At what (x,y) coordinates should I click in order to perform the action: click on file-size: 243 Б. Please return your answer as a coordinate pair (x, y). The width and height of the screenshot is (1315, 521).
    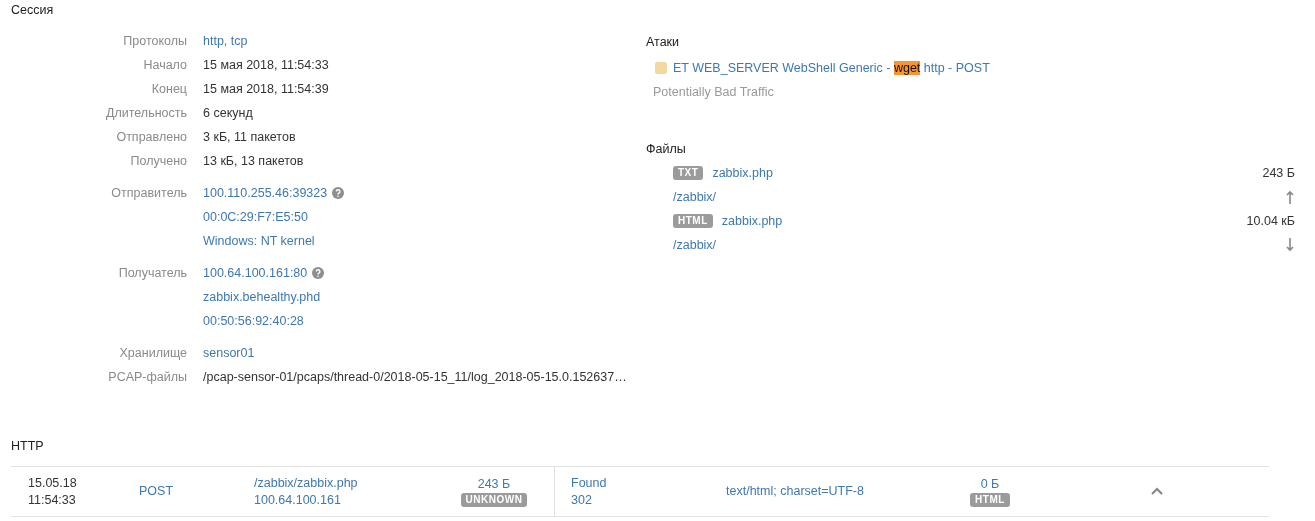
    Looking at the image, I should click on (1278, 173).